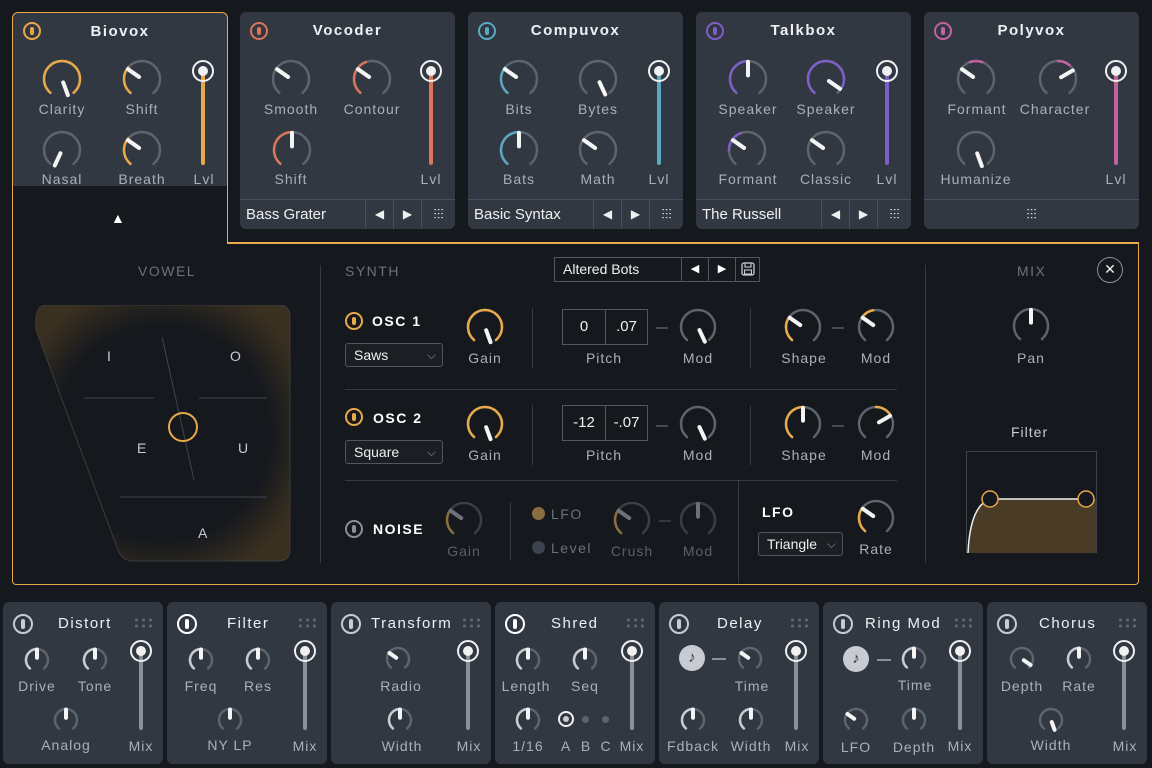 This screenshot has height=768, width=1152. Describe the element at coordinates (1124, 690) in the screenshot. I see `chorus-mix-track` at that location.